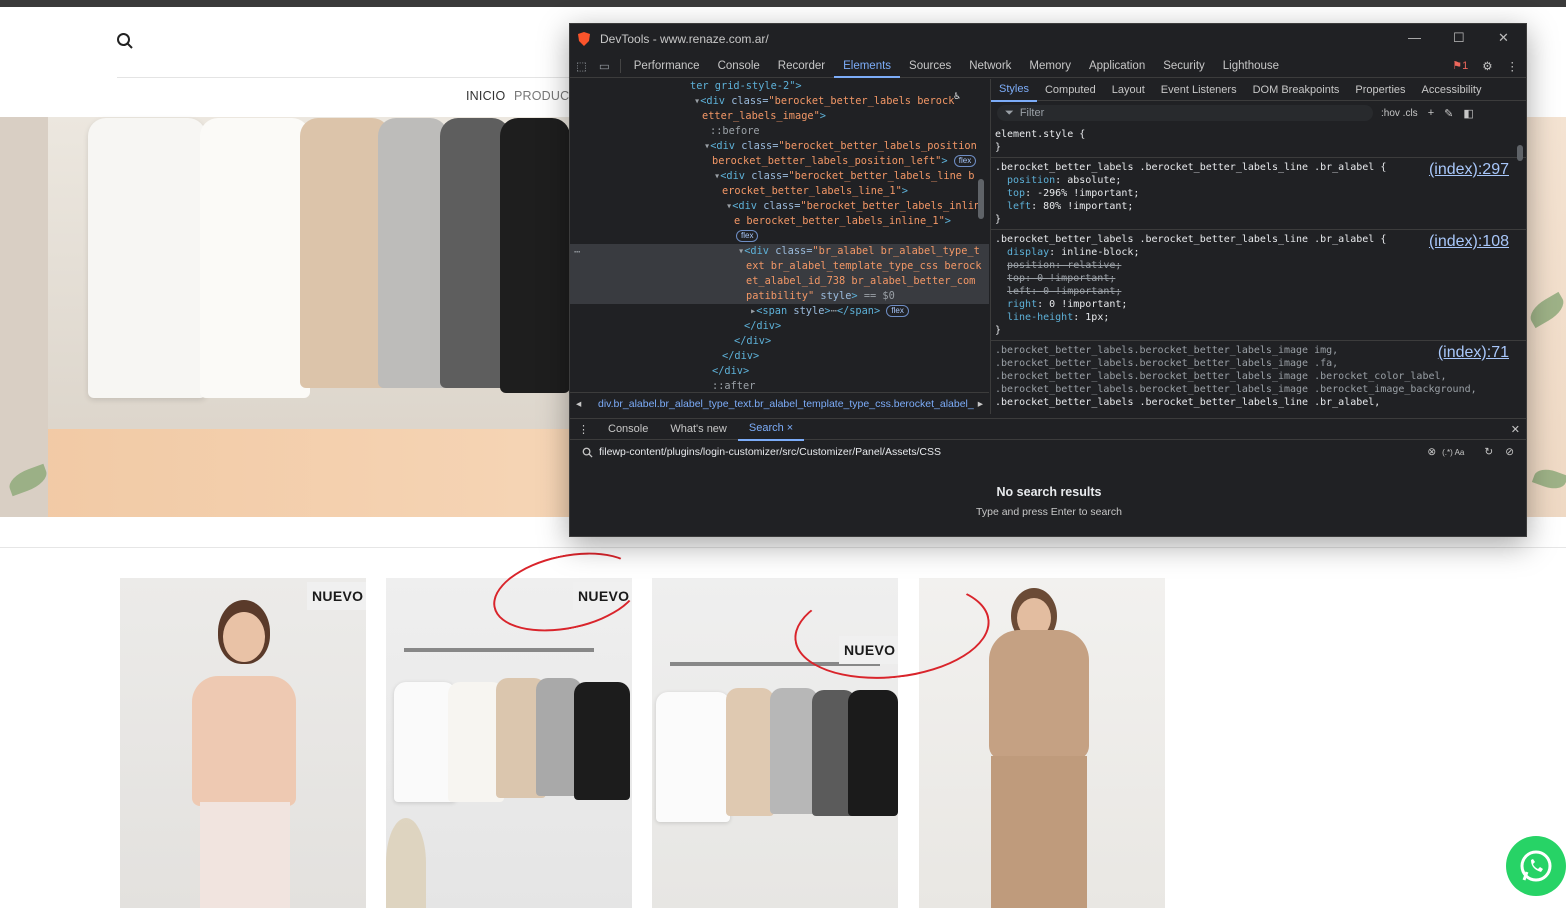  I want to click on dom-node-line: ::after, so click(779, 385).